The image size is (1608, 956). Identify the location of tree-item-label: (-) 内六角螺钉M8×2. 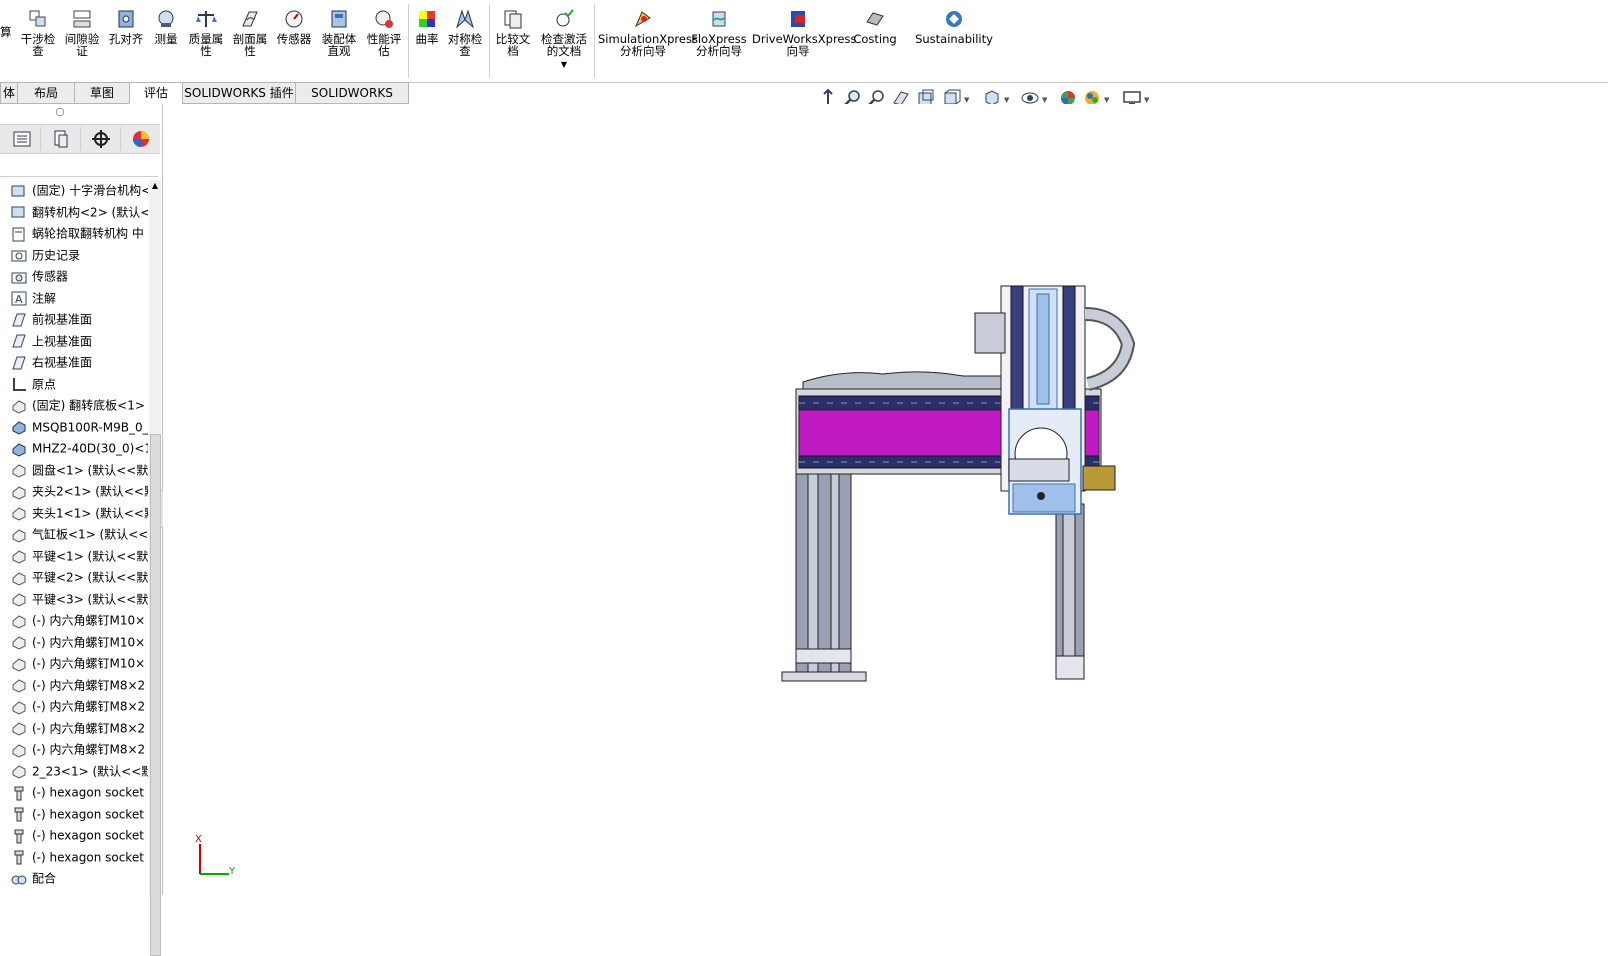
(89, 749).